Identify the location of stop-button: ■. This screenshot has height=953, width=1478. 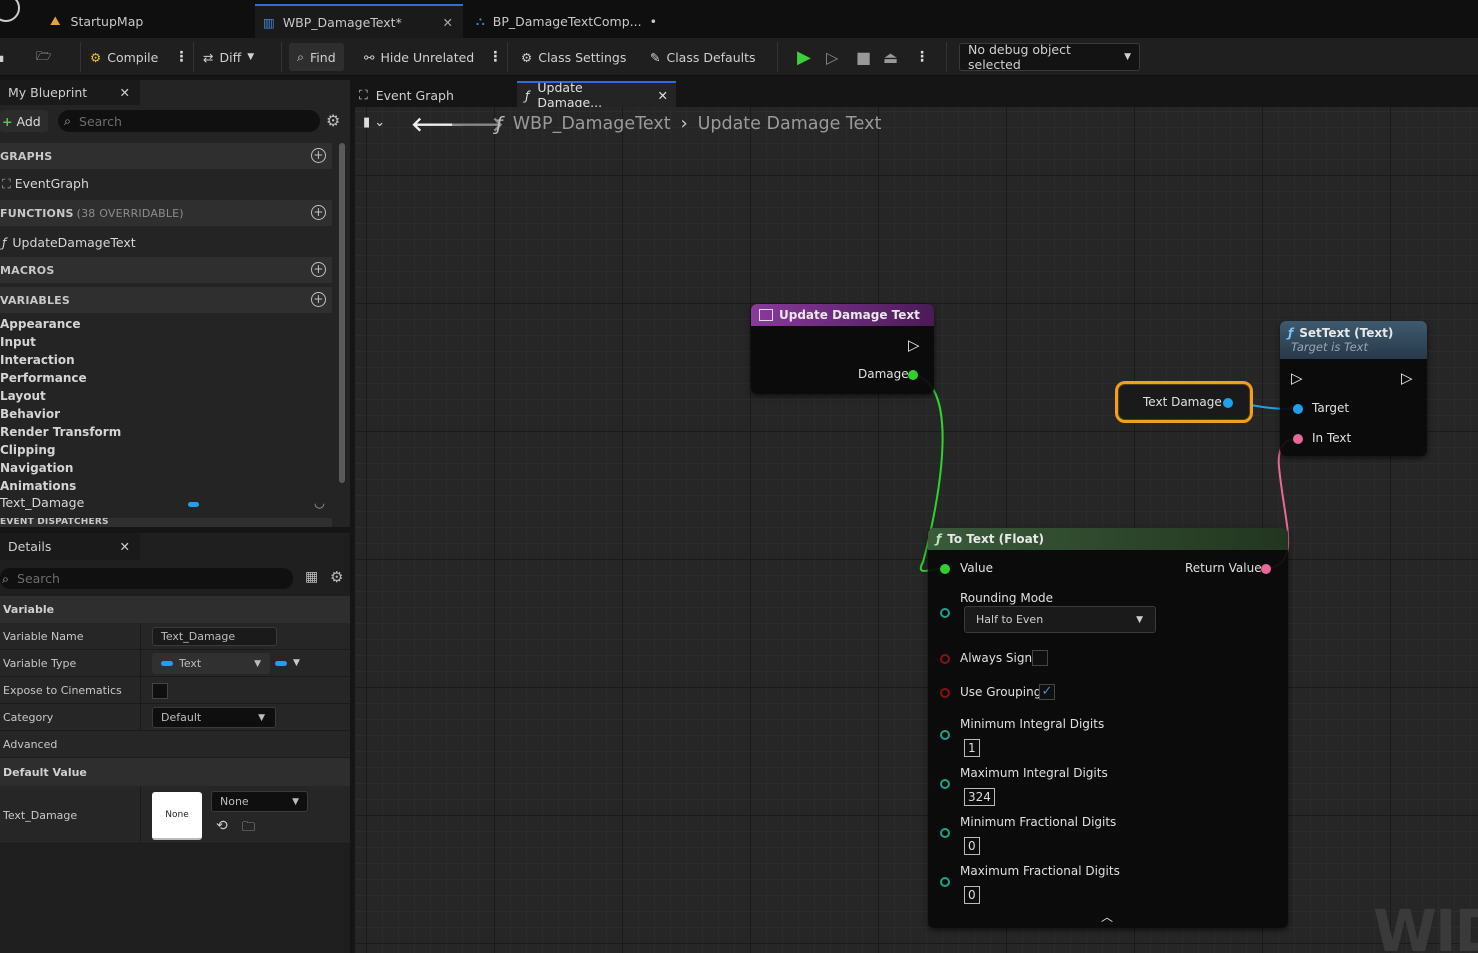
(863, 57).